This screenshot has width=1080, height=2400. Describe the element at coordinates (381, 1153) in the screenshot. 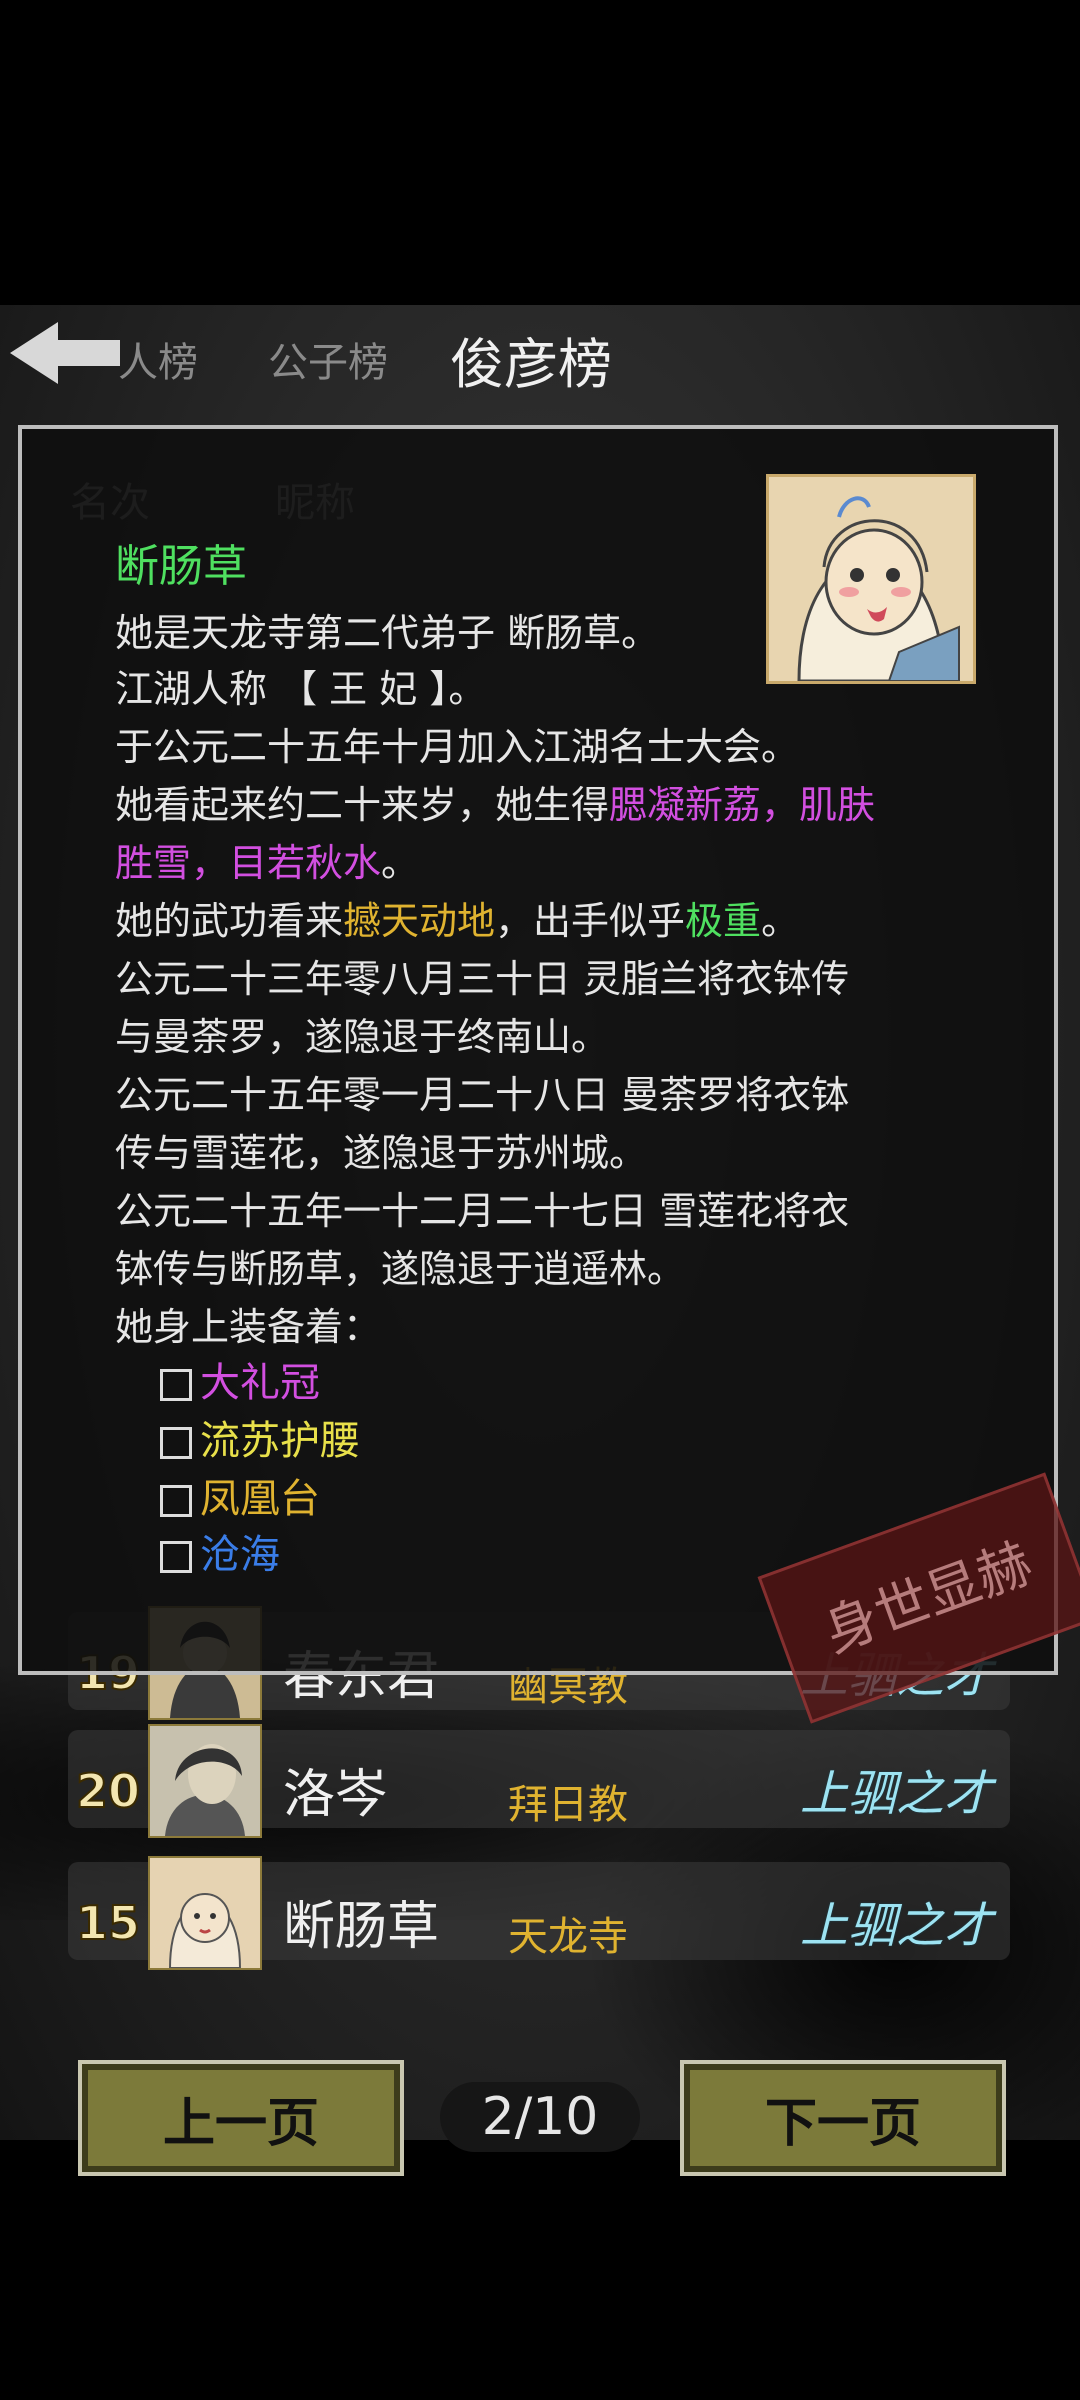

I see `bio-line: 传与雪莲花，遂隐退于苏州城。` at that location.